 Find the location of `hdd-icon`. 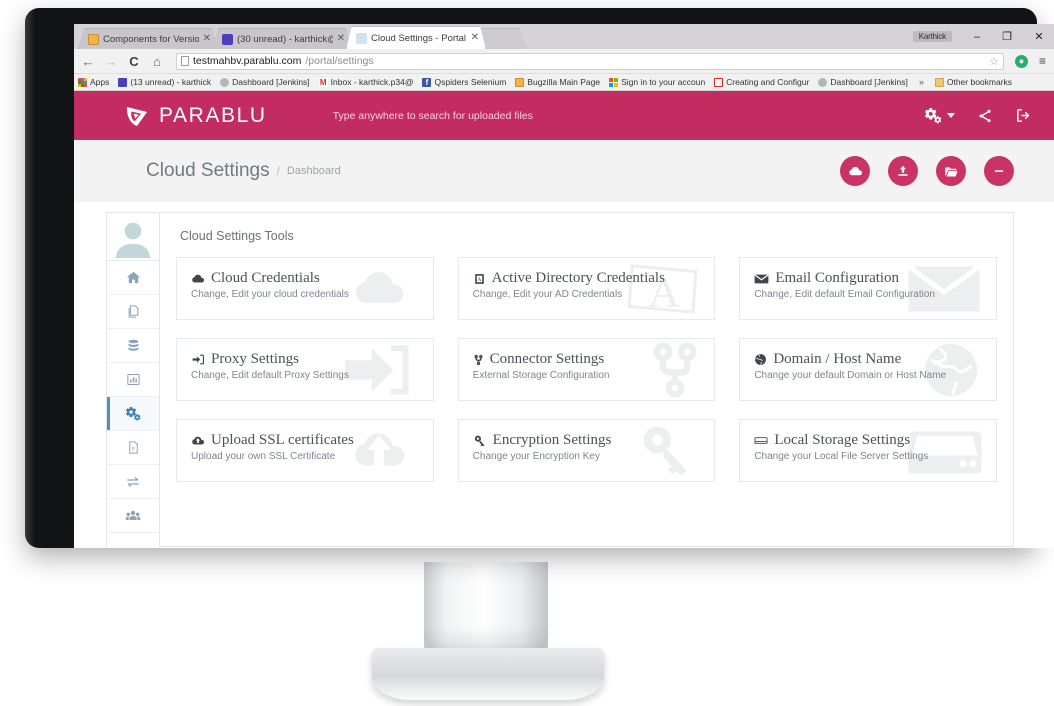

hdd-icon is located at coordinates (761, 440).